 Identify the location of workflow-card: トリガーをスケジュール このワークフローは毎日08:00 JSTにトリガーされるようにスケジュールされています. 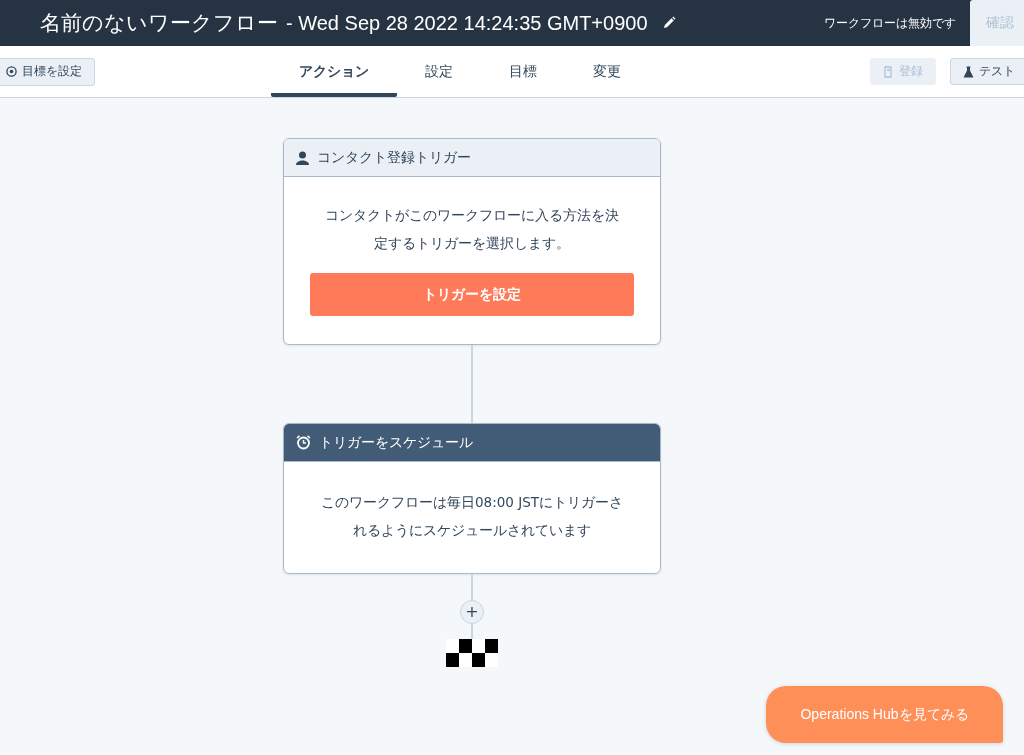
(472, 498).